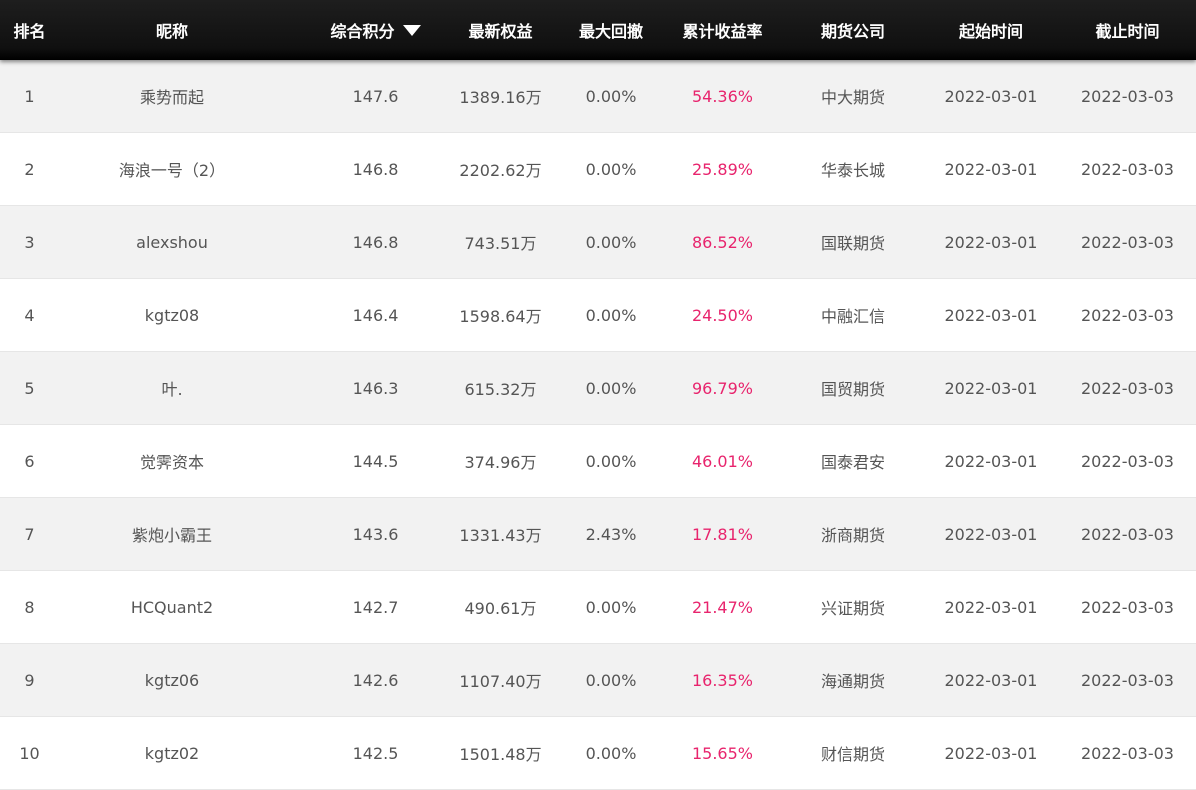 Image resolution: width=1196 pixels, height=790 pixels. What do you see at coordinates (29, 30) in the screenshot?
I see `header-rank: 排名` at bounding box center [29, 30].